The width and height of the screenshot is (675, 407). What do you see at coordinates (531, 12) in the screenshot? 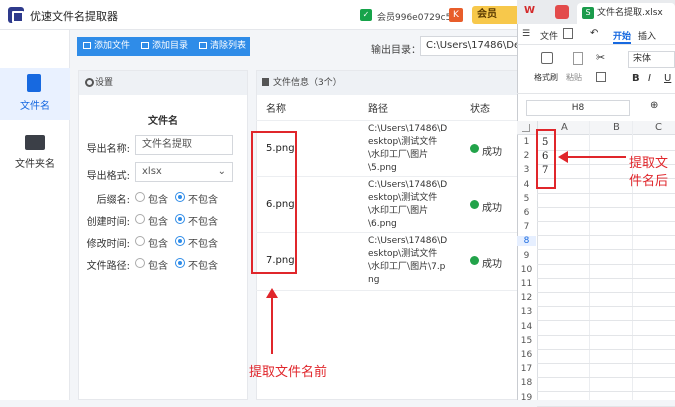
I see `wps-logo-icon: W` at bounding box center [531, 12].